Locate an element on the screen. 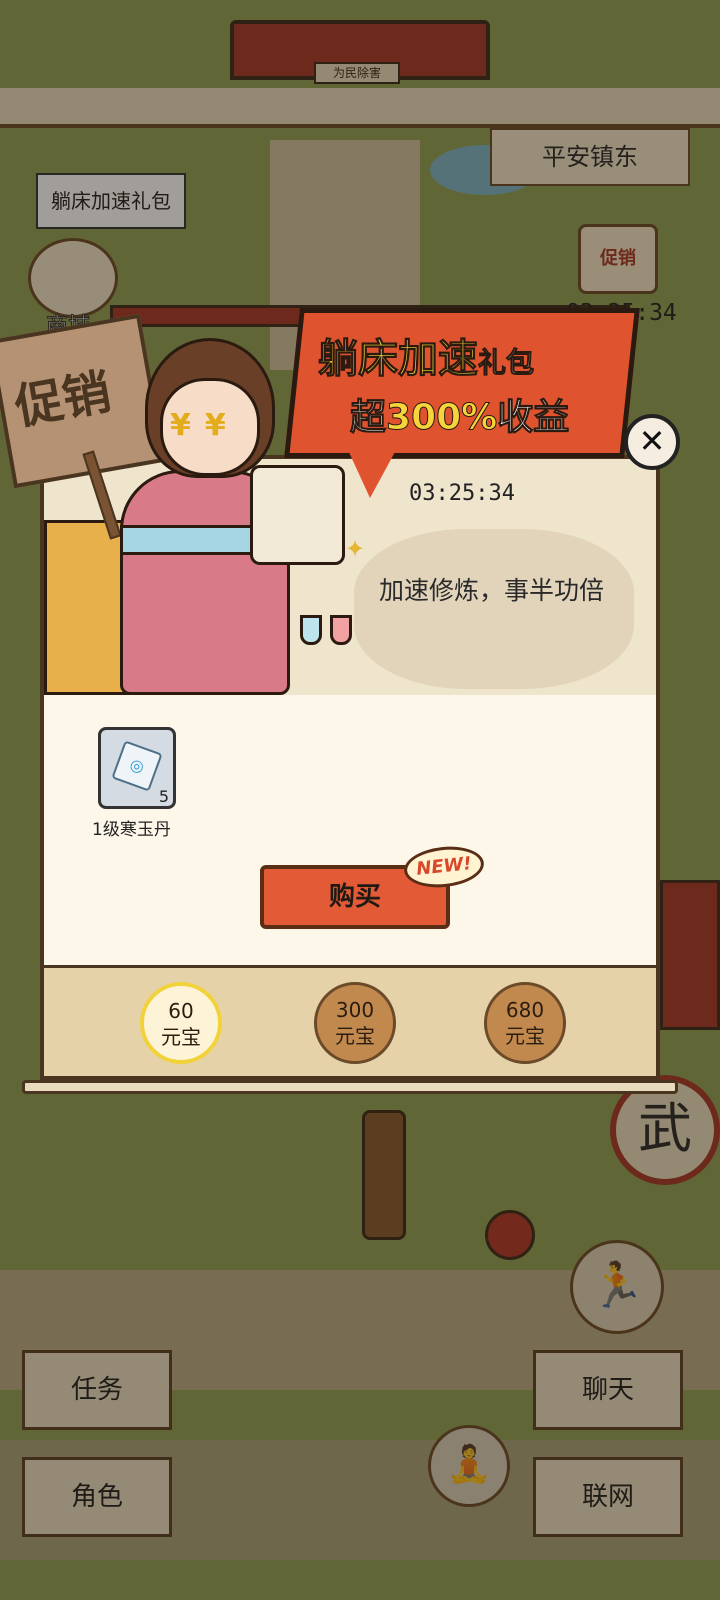 This screenshot has height=1600, width=720. reward-item: ◎ 5 is located at coordinates (137, 768).